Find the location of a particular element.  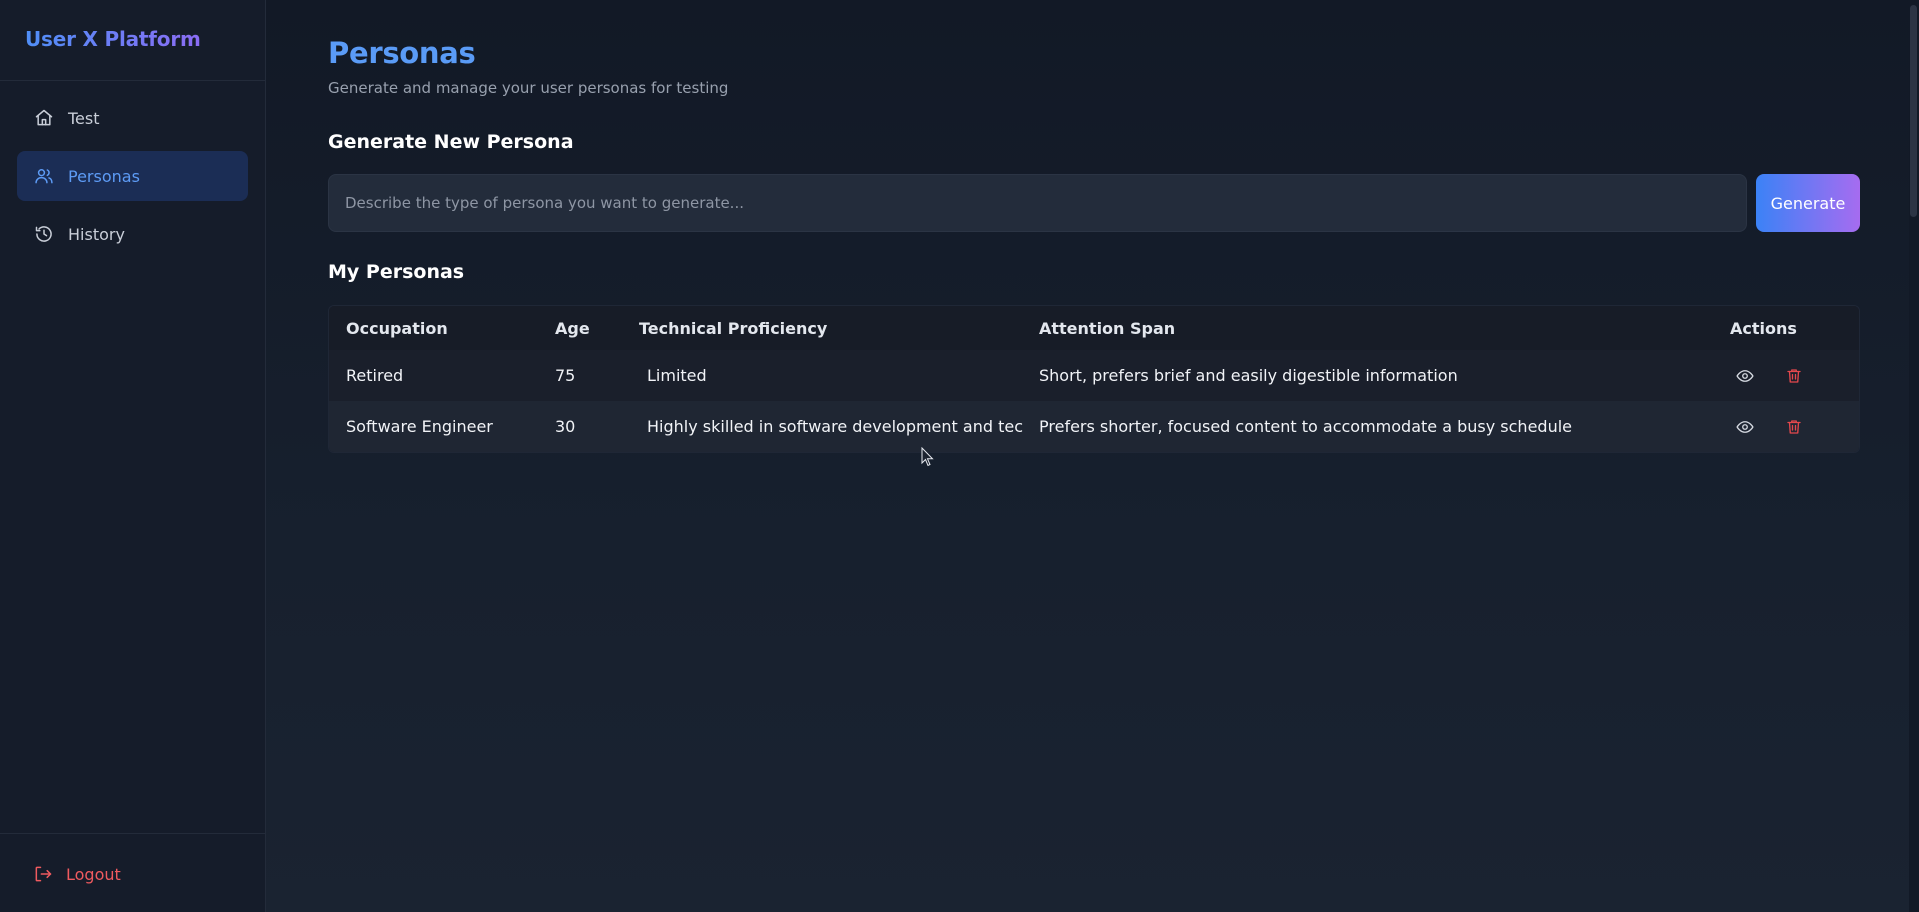

generate-form: Generate is located at coordinates (1094, 203).